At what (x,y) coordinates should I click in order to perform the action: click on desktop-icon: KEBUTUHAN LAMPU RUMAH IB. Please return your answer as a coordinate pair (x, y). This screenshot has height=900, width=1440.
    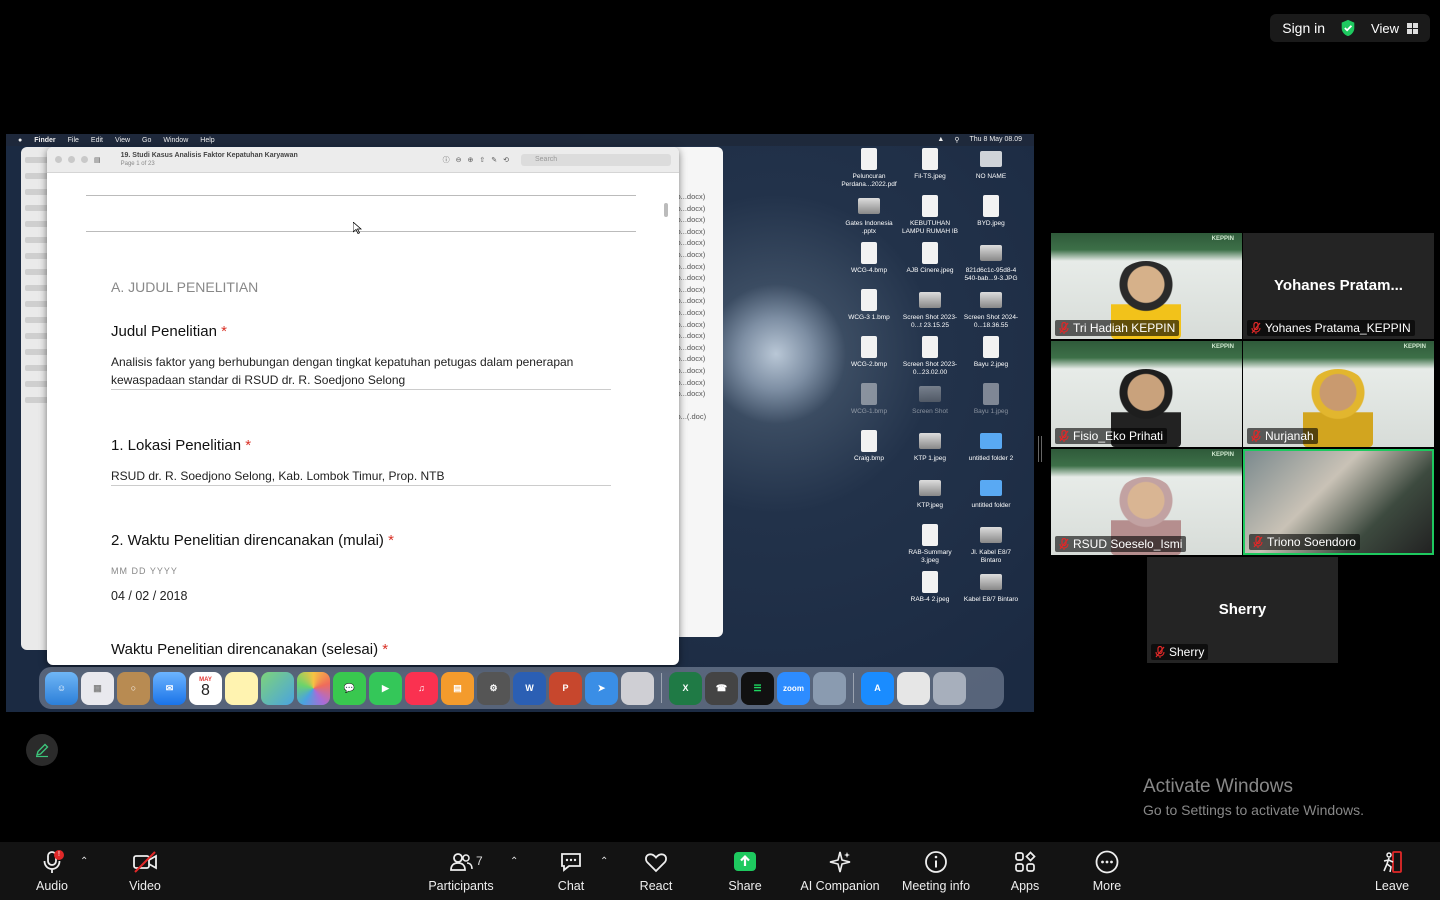
    Looking at the image, I should click on (930, 215).